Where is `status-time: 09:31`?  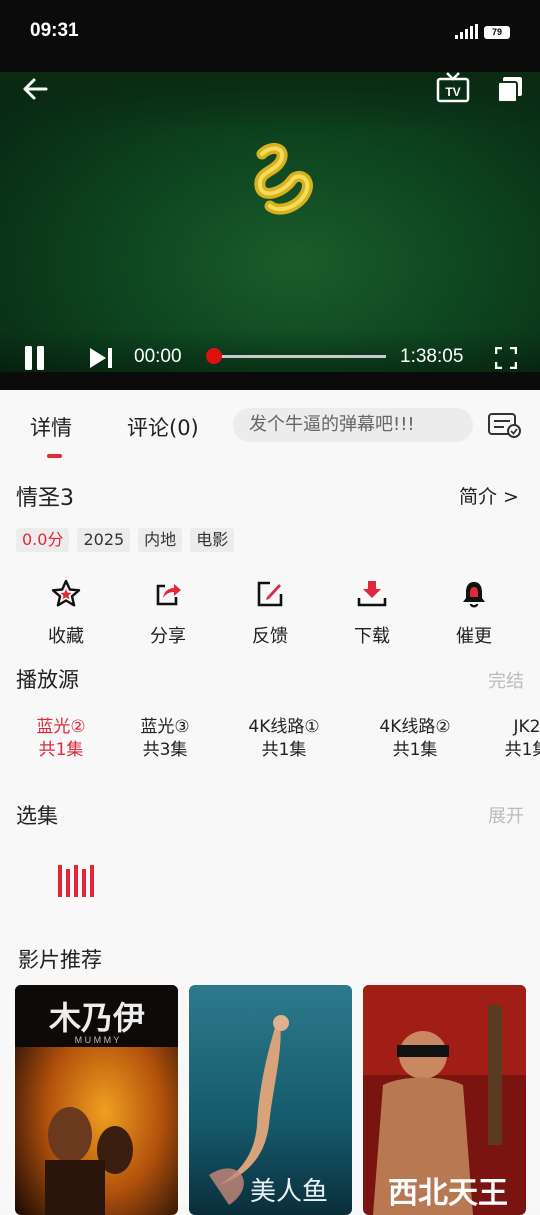
status-time: 09:31 is located at coordinates (54, 30).